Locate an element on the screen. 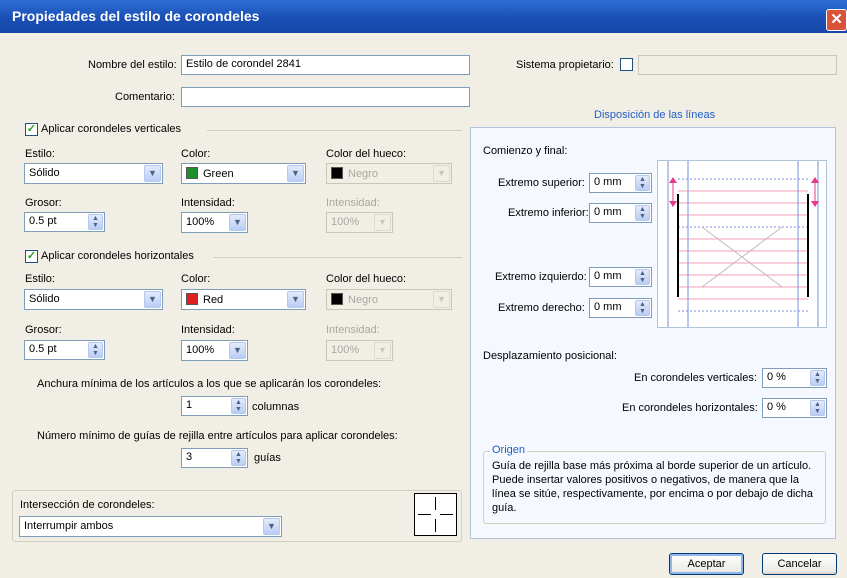 The width and height of the screenshot is (847, 578). vertical-gap-intensity-value: 100% is located at coordinates (345, 222).